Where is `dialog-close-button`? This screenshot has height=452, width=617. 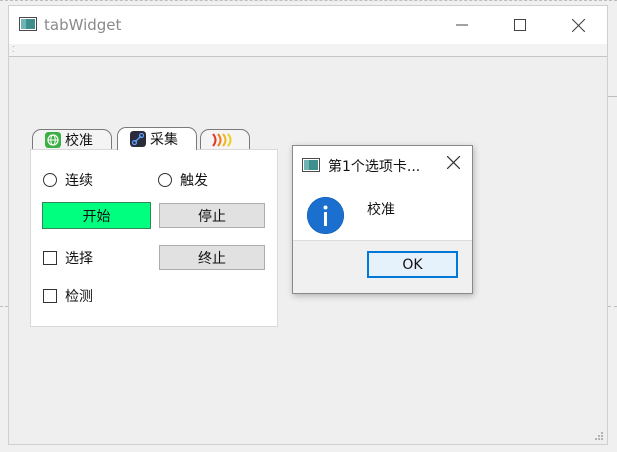 dialog-close-button is located at coordinates (453, 164).